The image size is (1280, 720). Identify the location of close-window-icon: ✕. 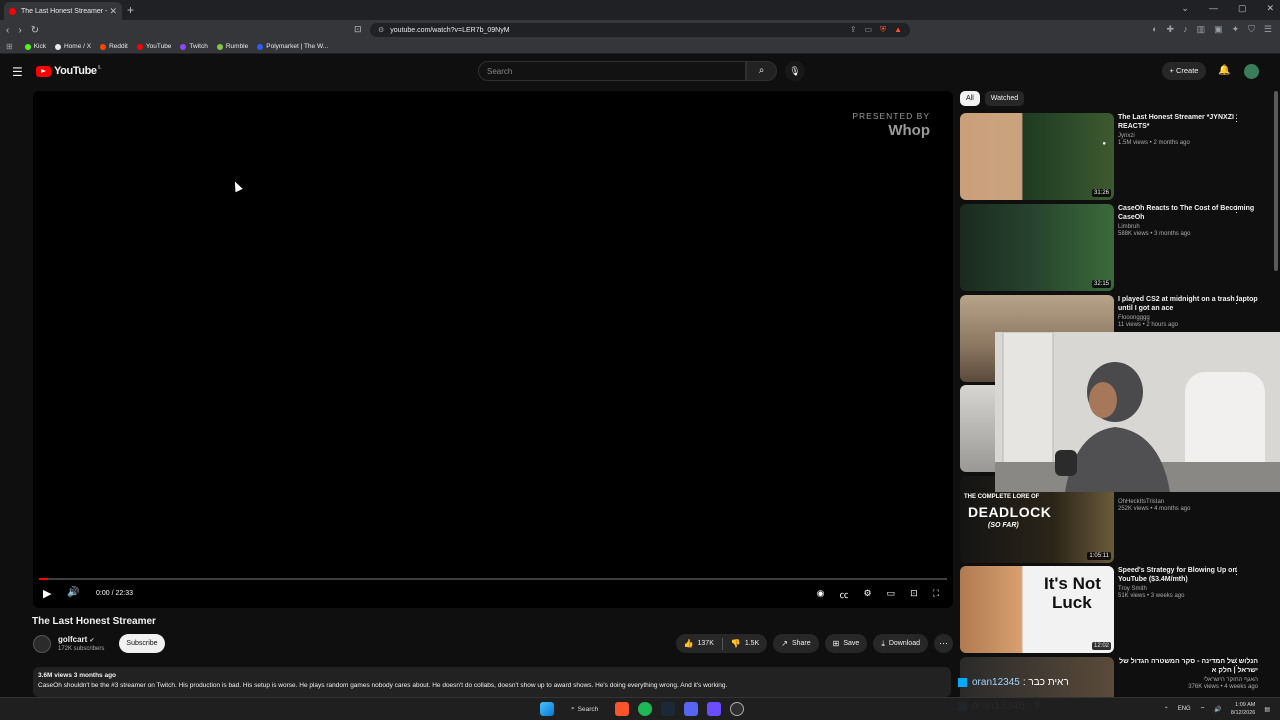
(1270, 8).